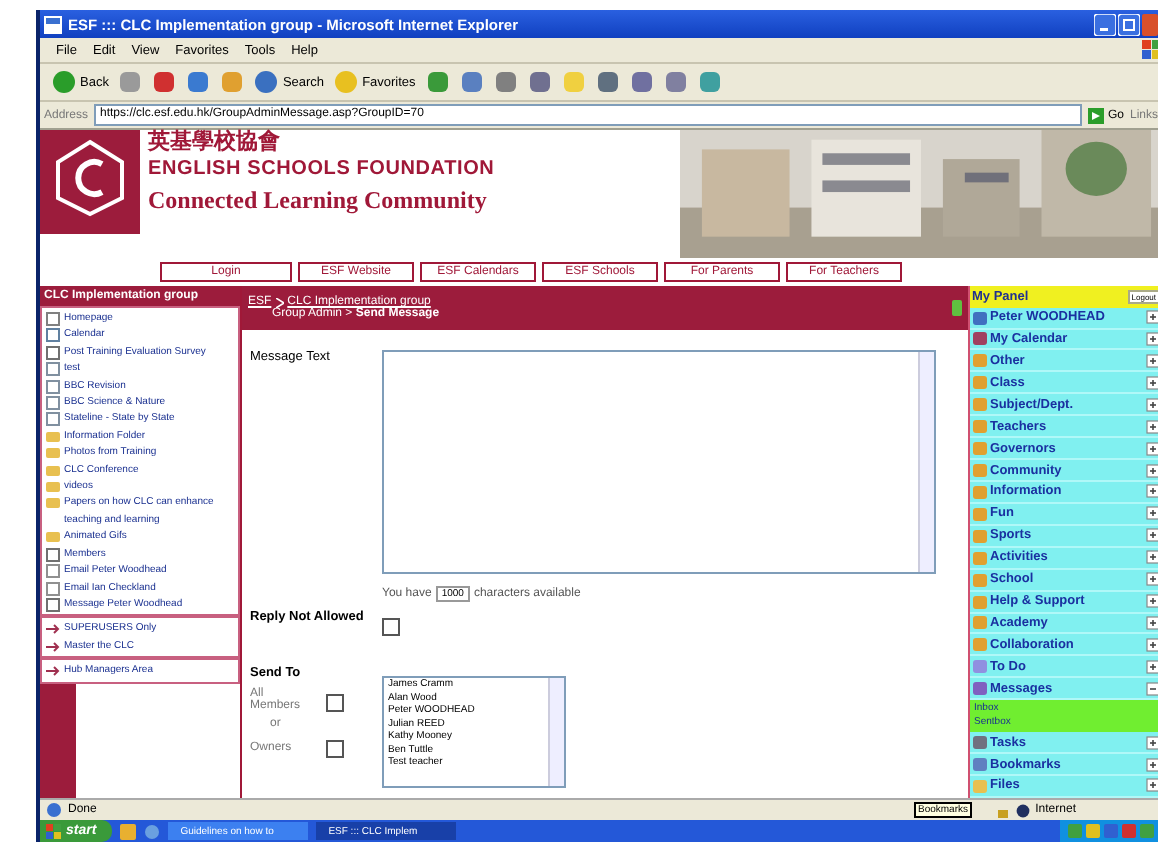 This screenshot has width=1158, height=842. Describe the element at coordinates (53, 537) in the screenshot. I see `folder-icon` at that location.